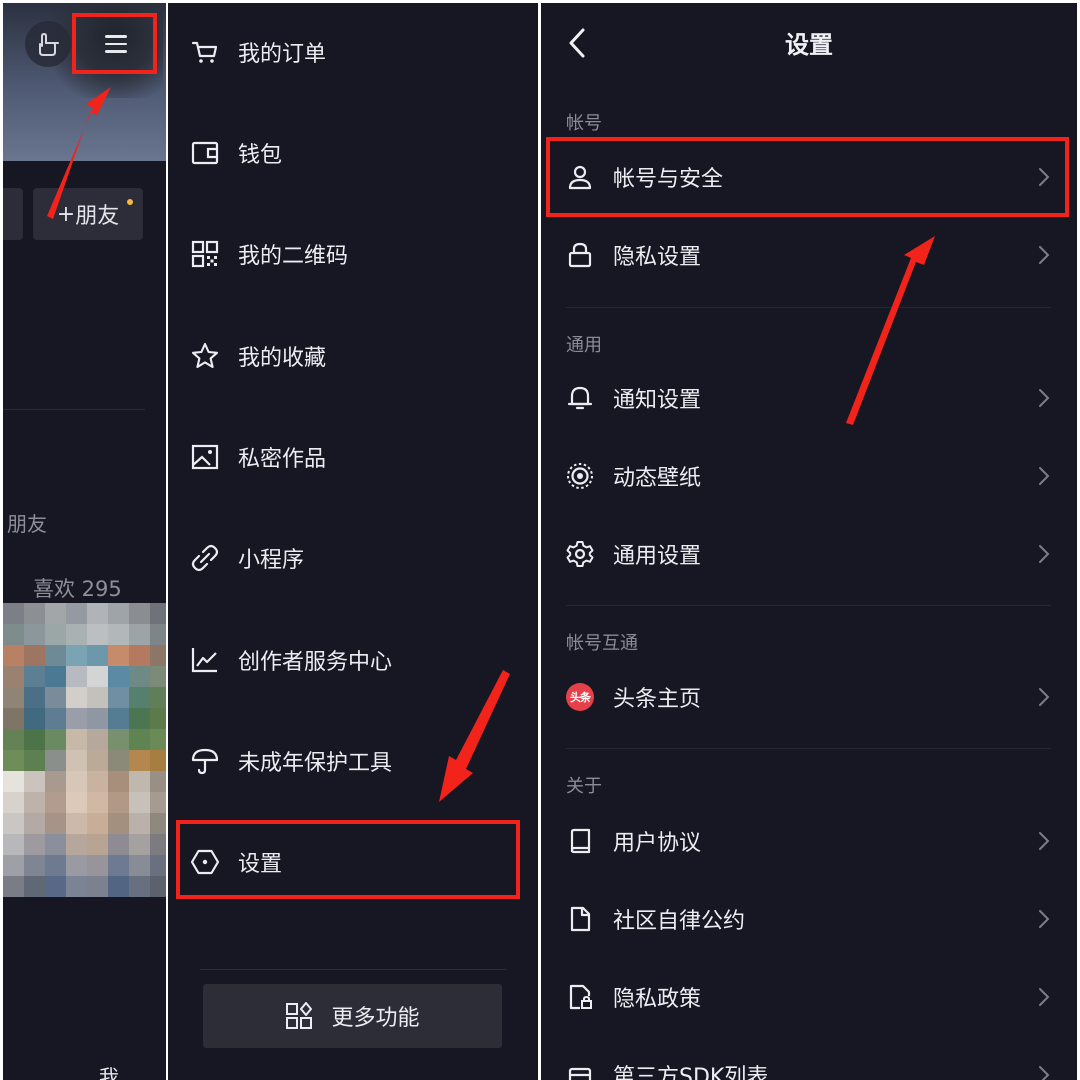 The image size is (1080, 1080). Describe the element at coordinates (809, 177) in the screenshot. I see `settings-row-account-security: 帐号与安全` at that location.